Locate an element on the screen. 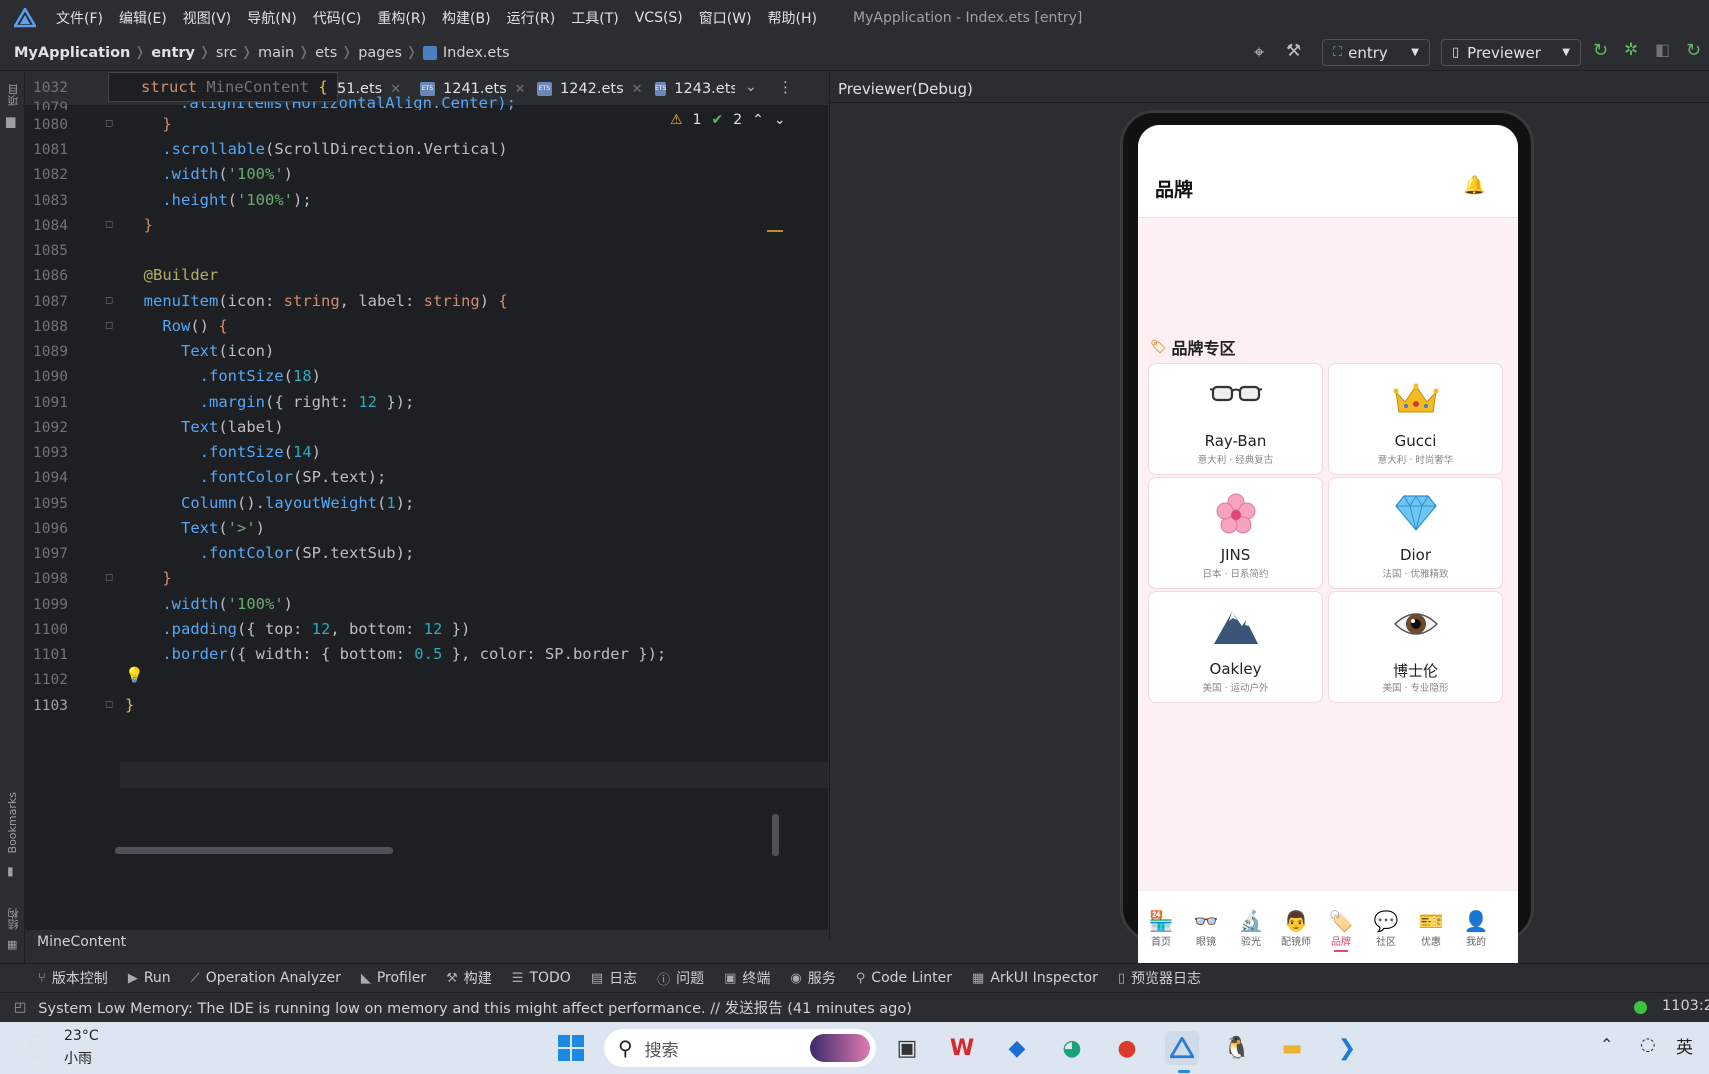 This screenshot has width=1709, height=1074. edge-icon: ◕ is located at coordinates (1072, 1048).